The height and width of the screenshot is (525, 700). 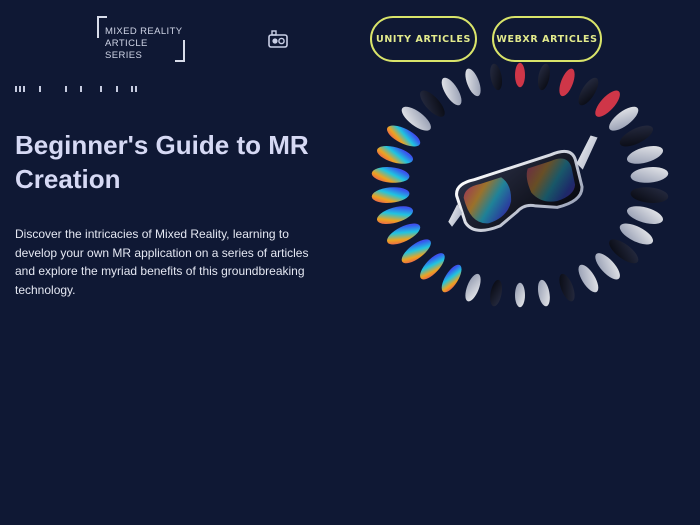 I want to click on webxr-articles-button: WEBXR ARTICLES, so click(x=547, y=39).